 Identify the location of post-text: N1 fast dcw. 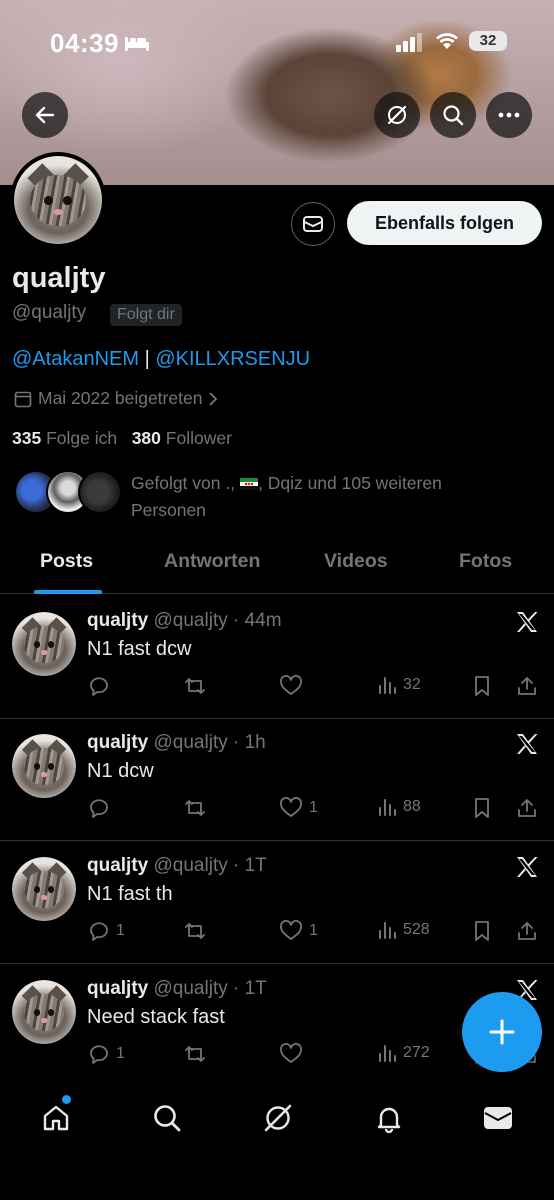
(139, 649).